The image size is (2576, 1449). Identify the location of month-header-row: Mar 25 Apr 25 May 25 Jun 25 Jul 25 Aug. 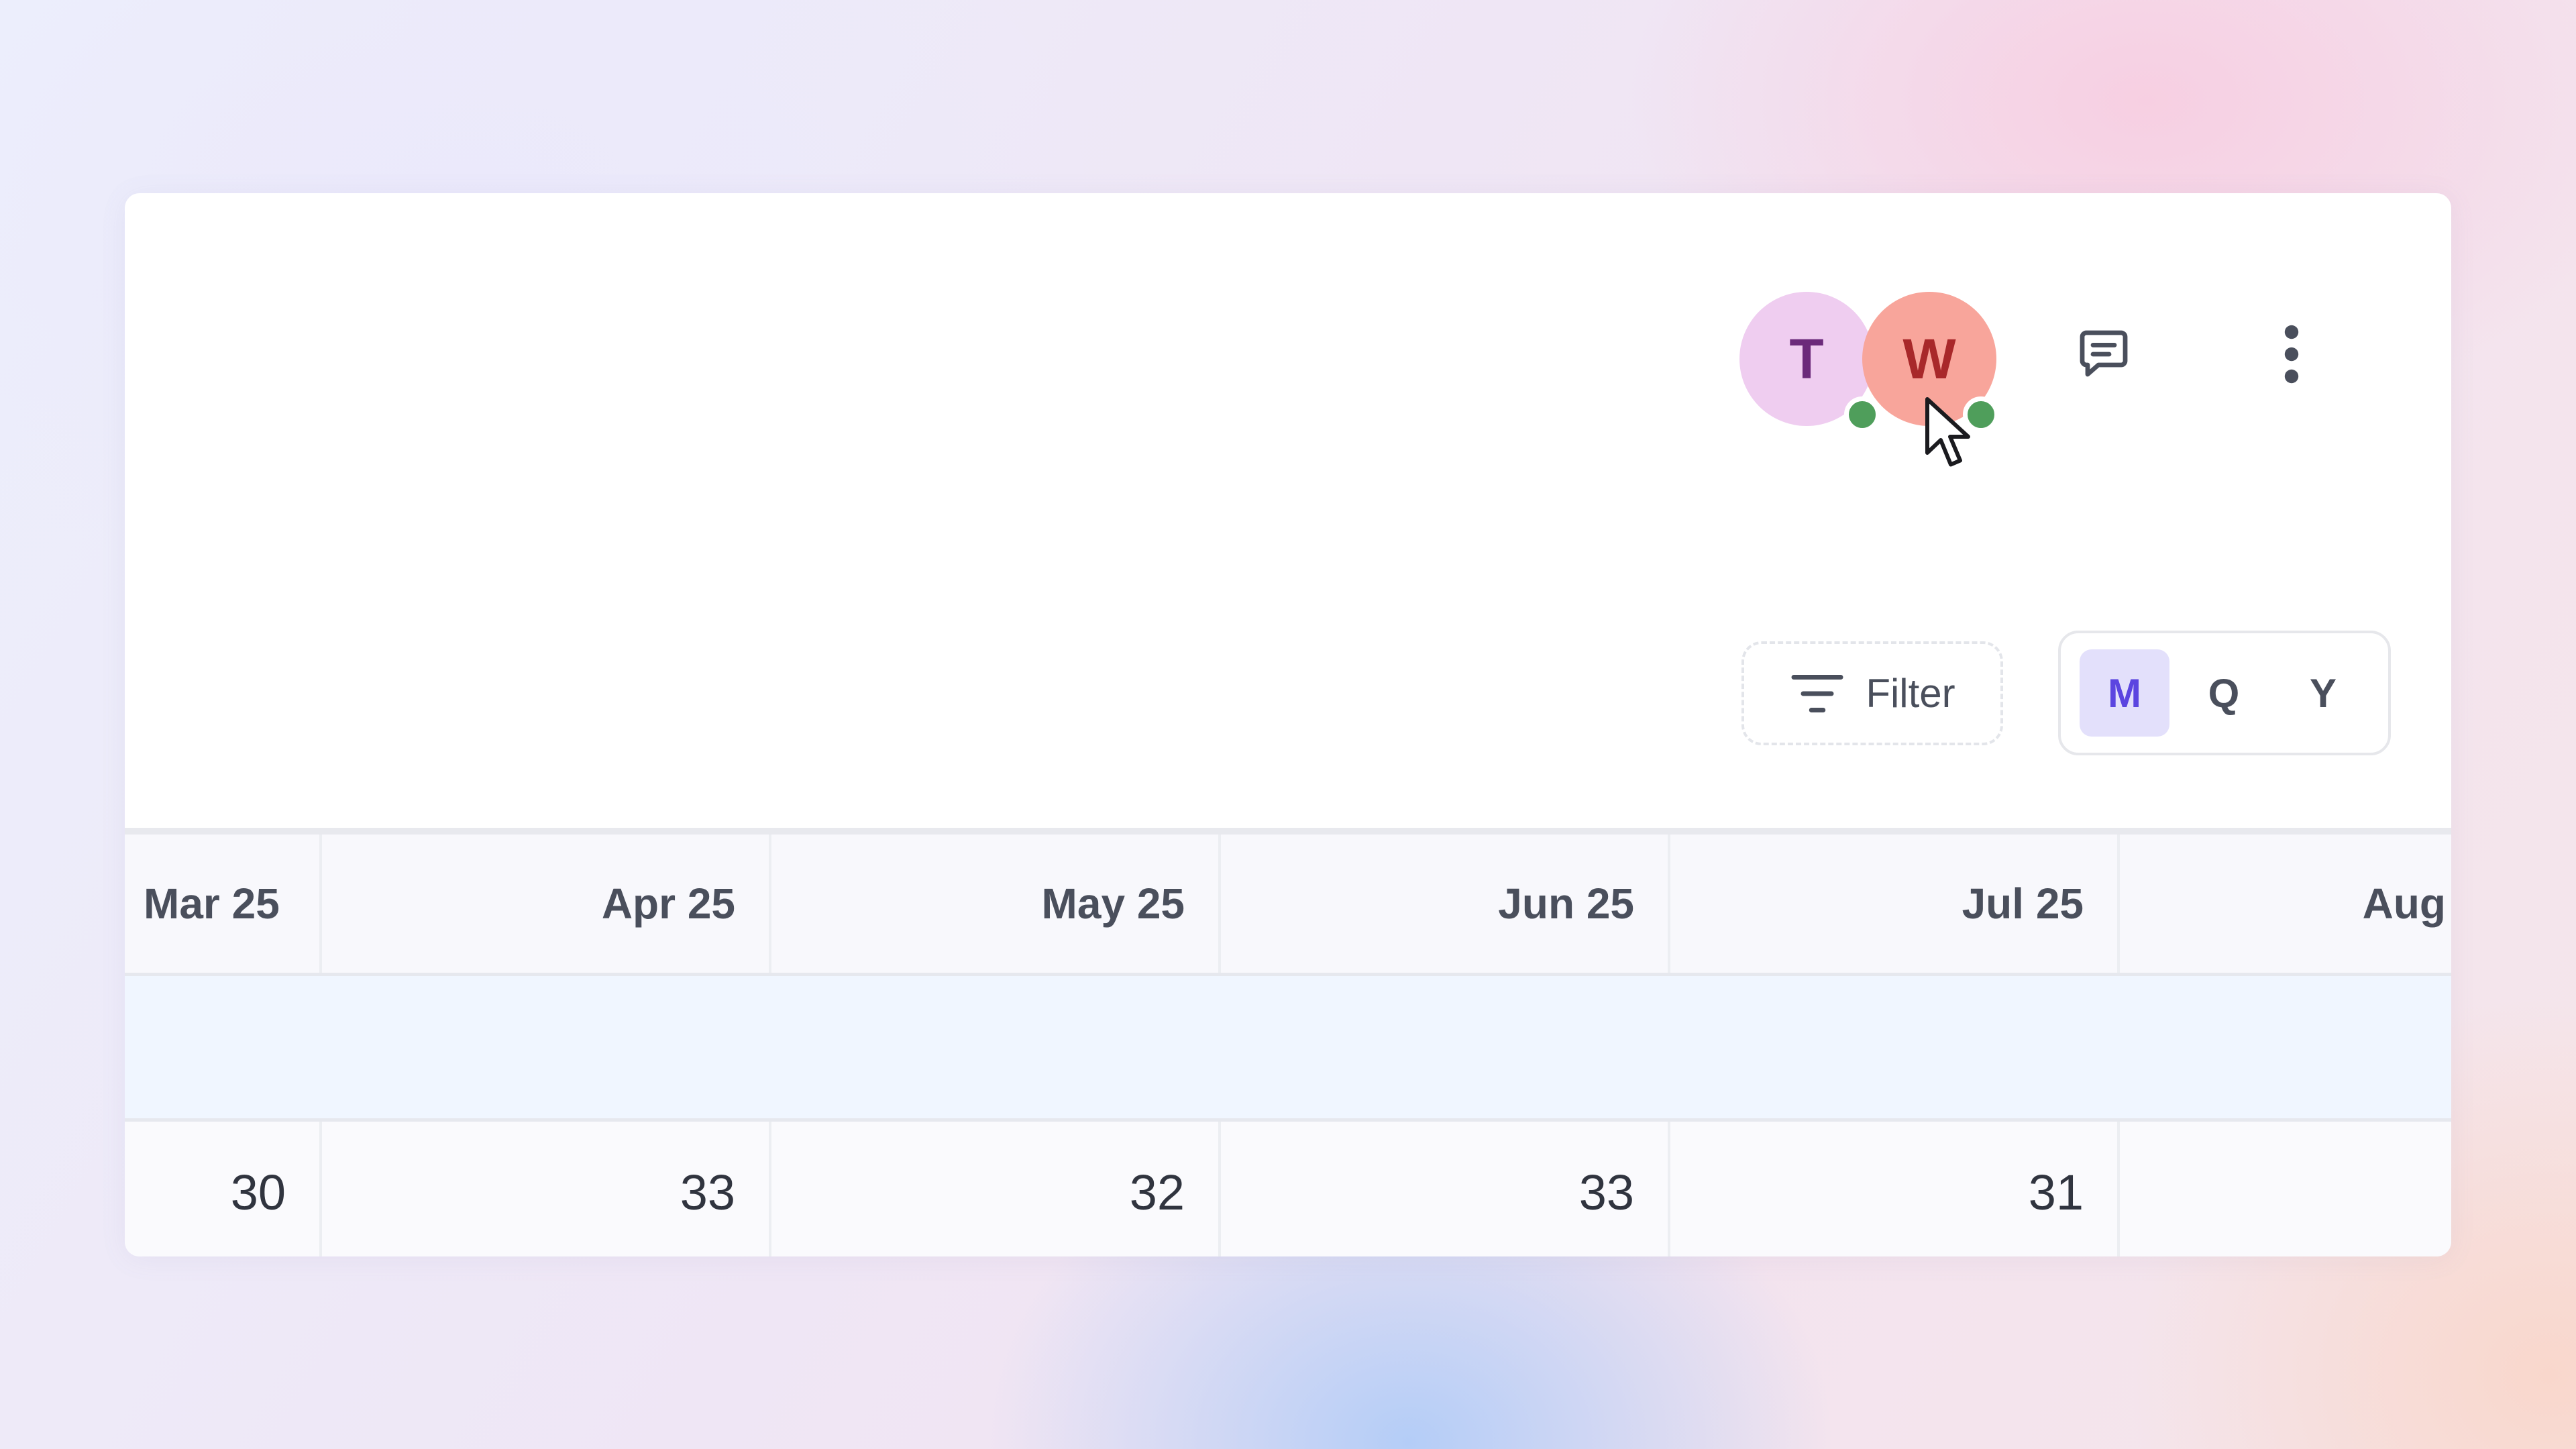
(1288, 905).